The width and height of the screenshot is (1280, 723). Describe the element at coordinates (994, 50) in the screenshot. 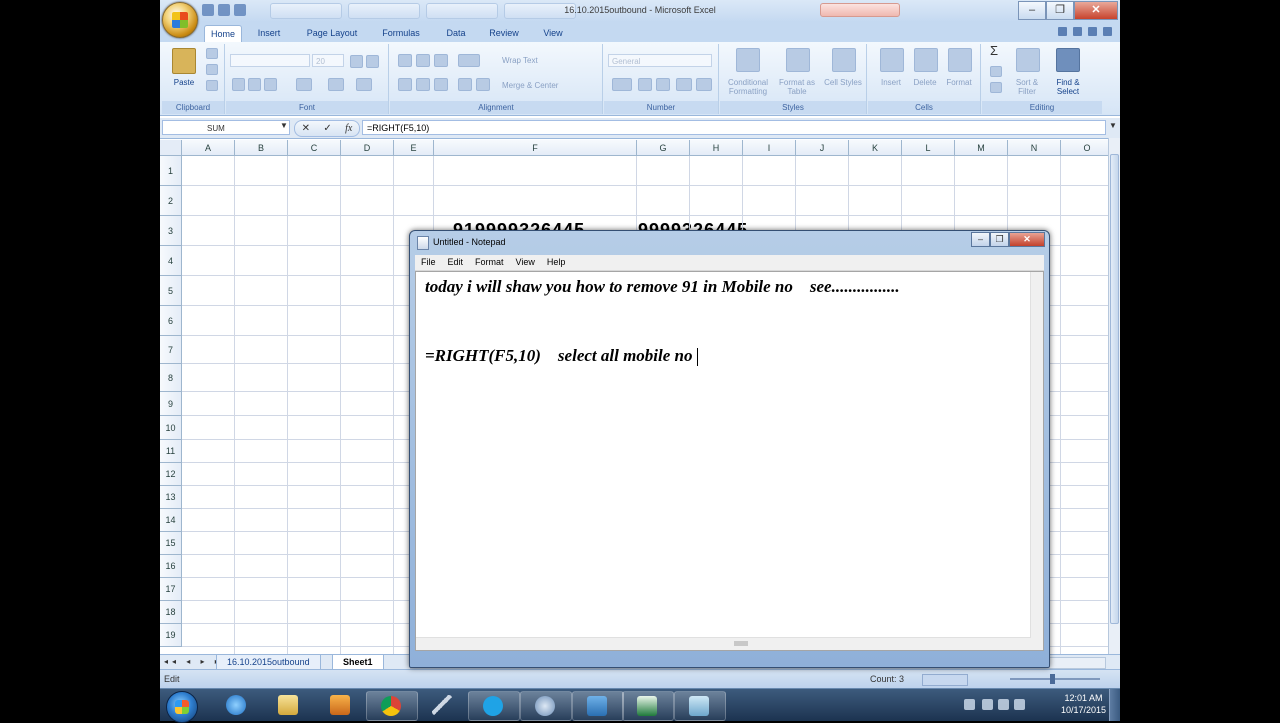

I see `sigma-icon: Σ` at that location.